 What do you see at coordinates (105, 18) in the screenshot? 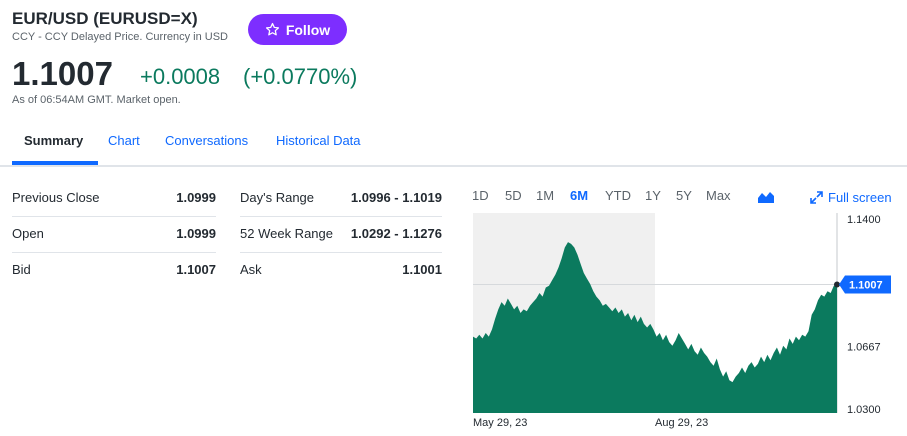
I see `page-title: EUR/USD (EURUSD=X)` at bounding box center [105, 18].